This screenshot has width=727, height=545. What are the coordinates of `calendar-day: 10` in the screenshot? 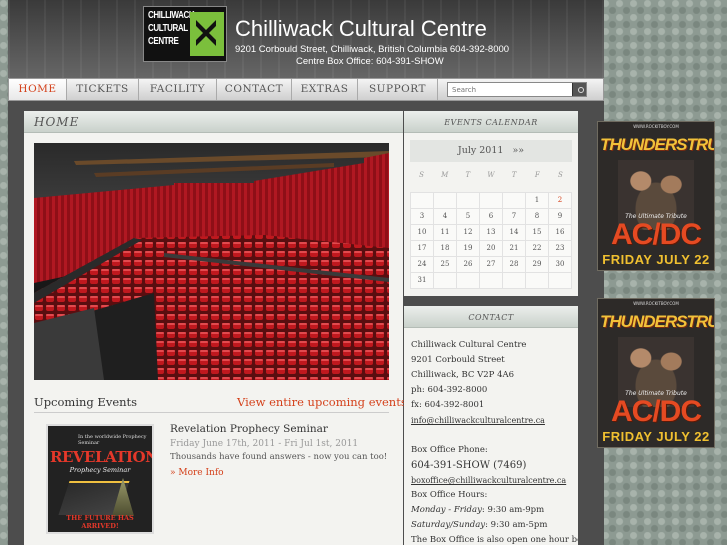 It's located at (422, 233).